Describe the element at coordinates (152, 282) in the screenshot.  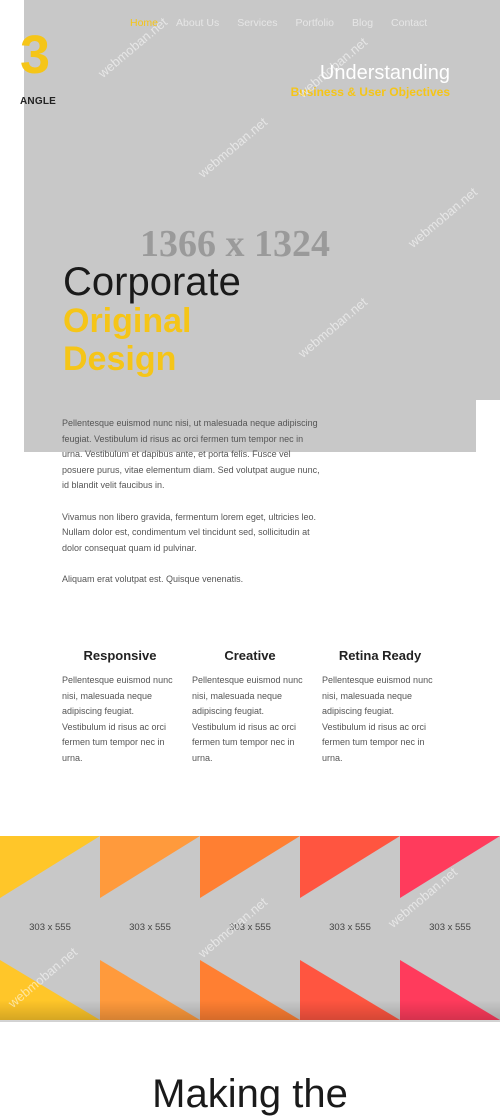
I see `headline-line-1: Corporate` at that location.